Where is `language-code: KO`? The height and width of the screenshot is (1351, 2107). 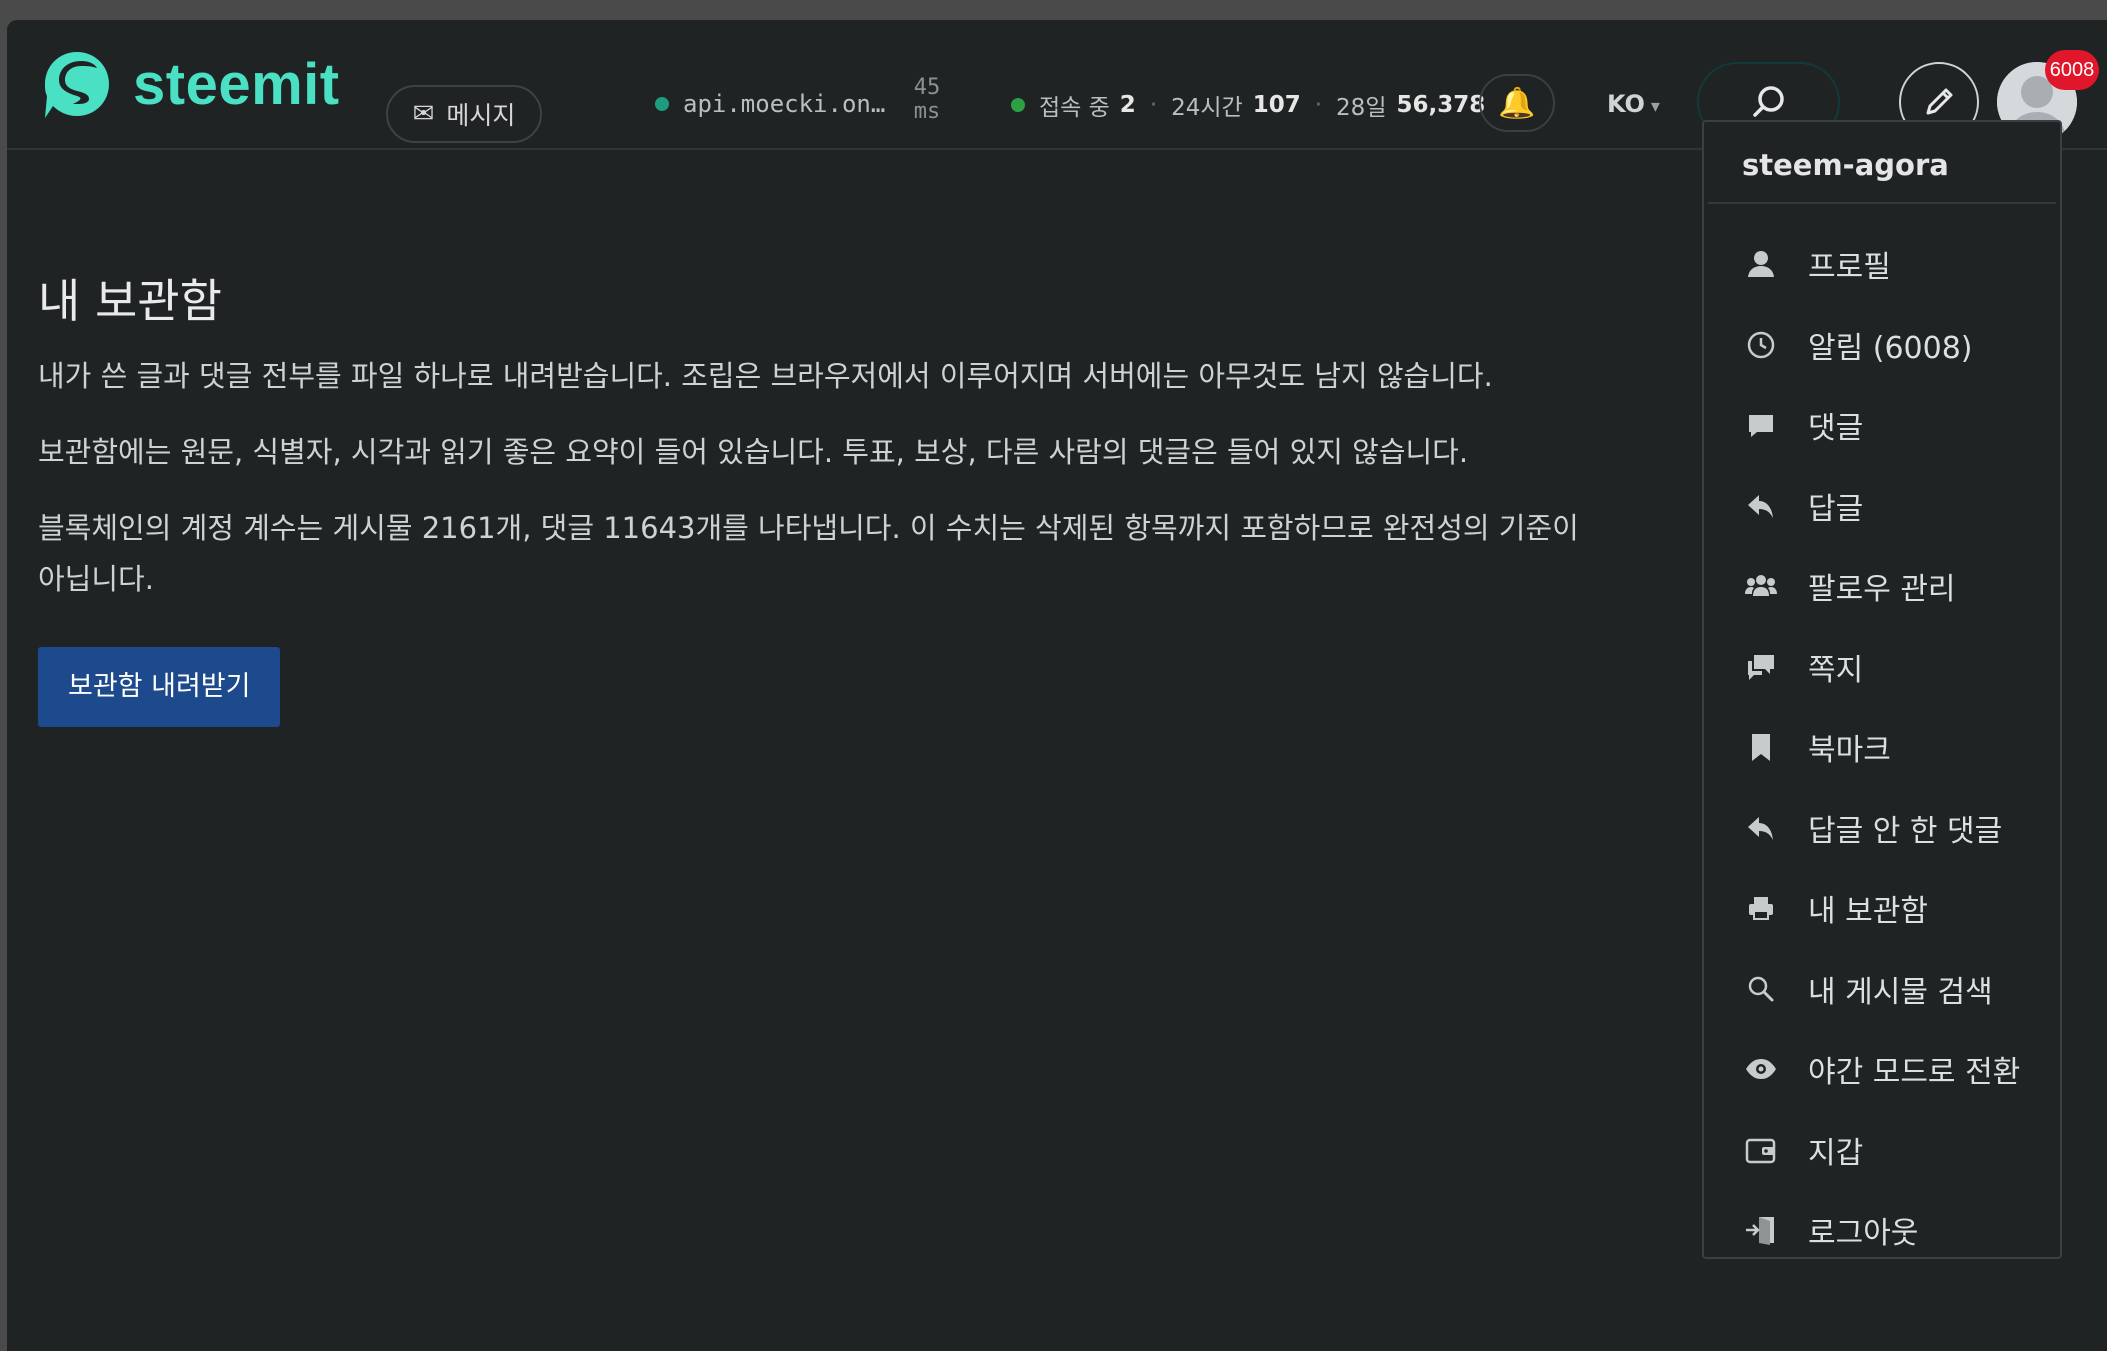
language-code: KO is located at coordinates (1626, 104).